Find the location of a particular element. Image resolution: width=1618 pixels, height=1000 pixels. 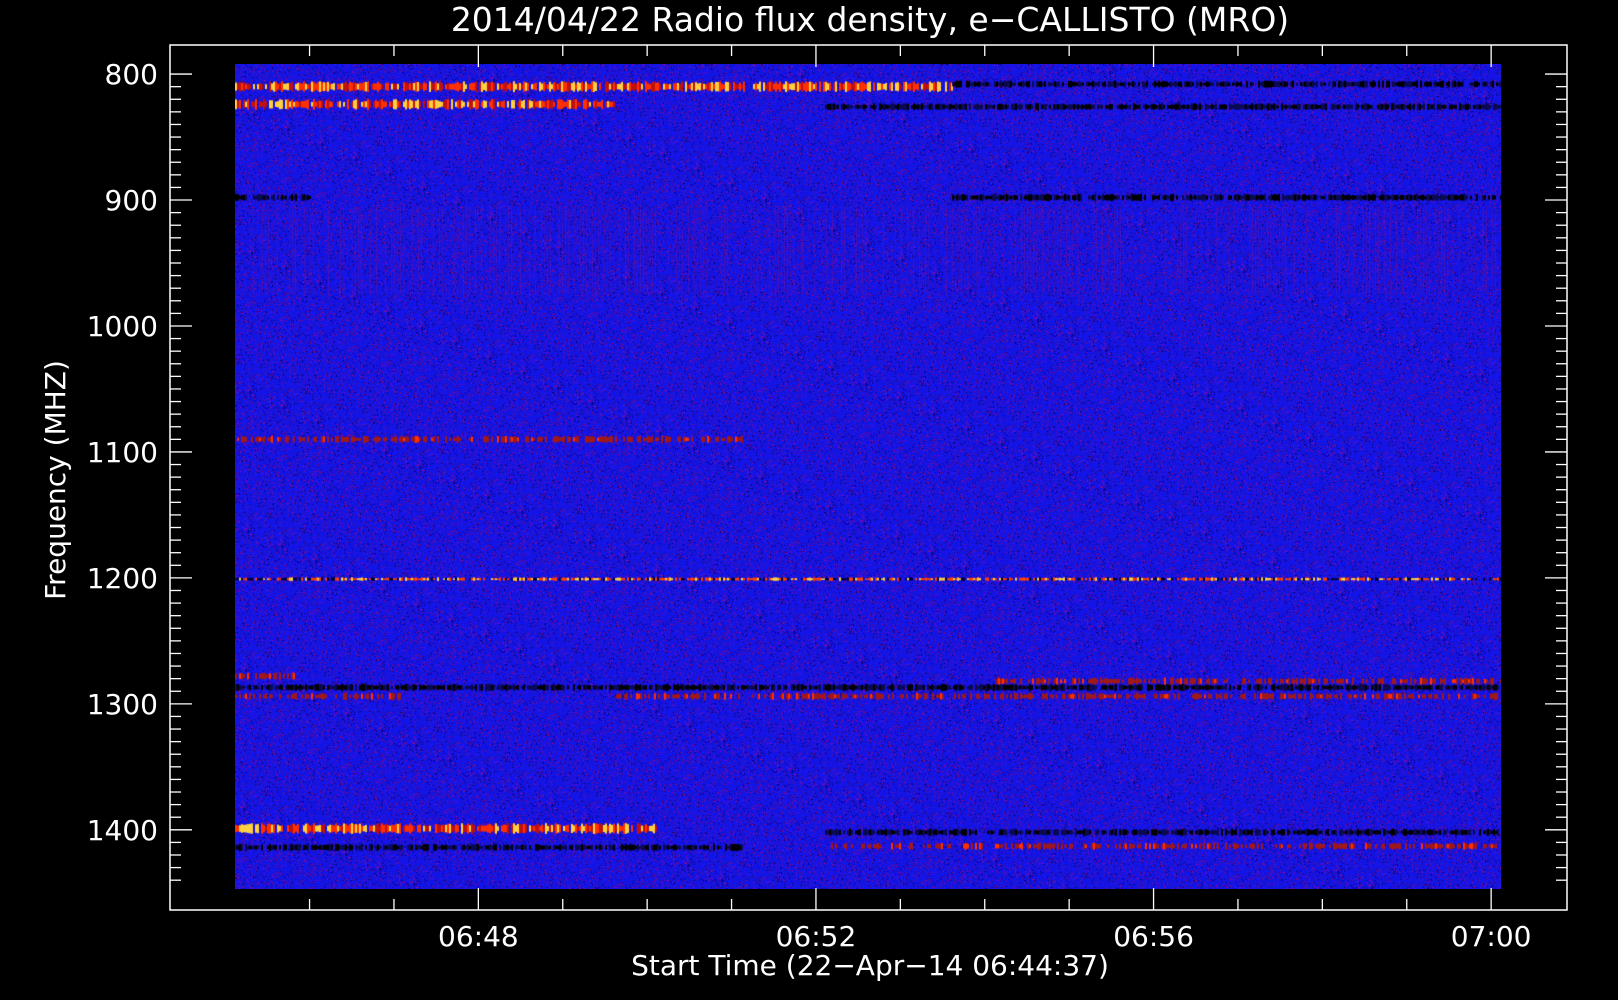

y-tick-label: 1300 is located at coordinates (122, 704).